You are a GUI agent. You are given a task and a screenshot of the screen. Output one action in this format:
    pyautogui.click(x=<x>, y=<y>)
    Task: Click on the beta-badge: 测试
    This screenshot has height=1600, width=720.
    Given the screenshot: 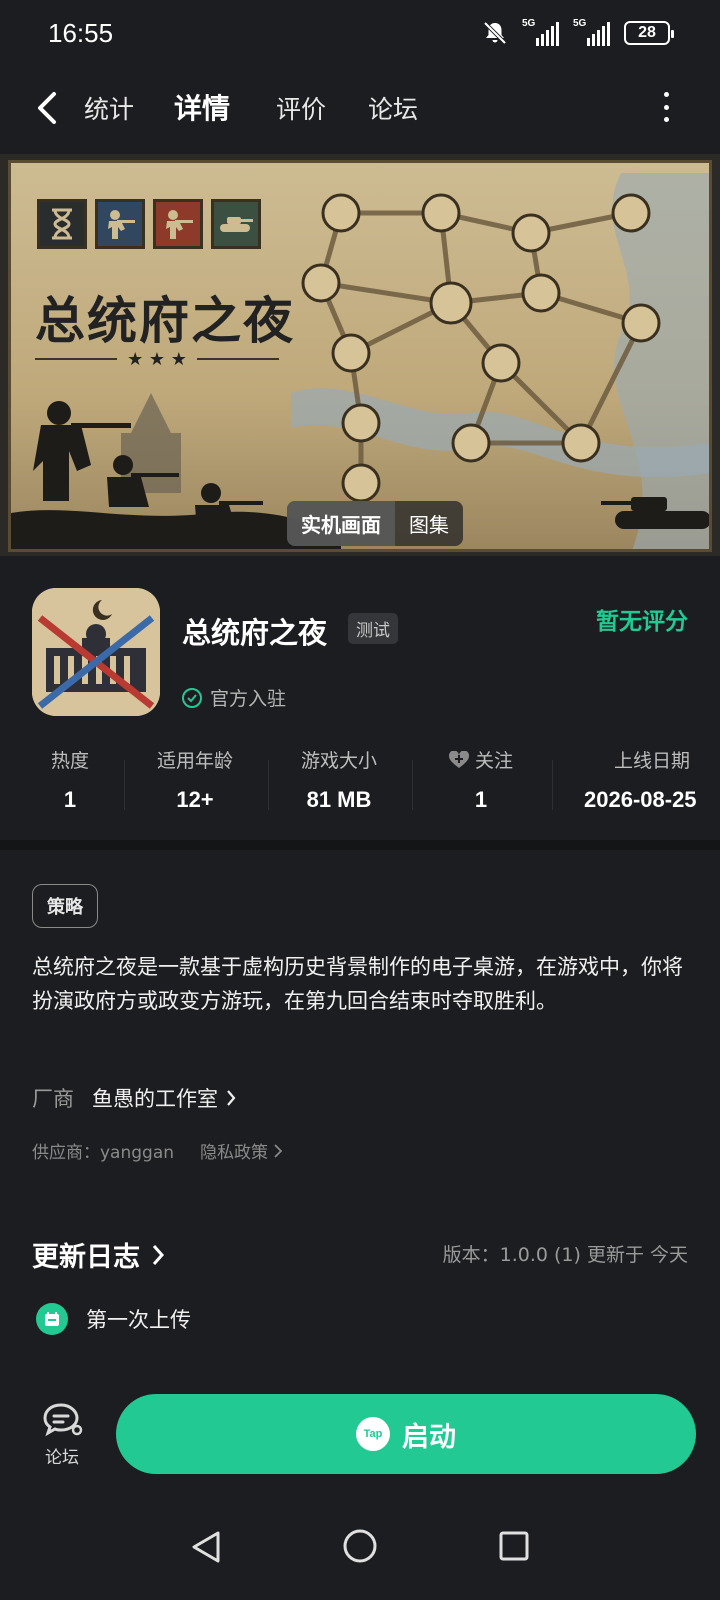 What is the action you would take?
    pyautogui.click(x=373, y=628)
    